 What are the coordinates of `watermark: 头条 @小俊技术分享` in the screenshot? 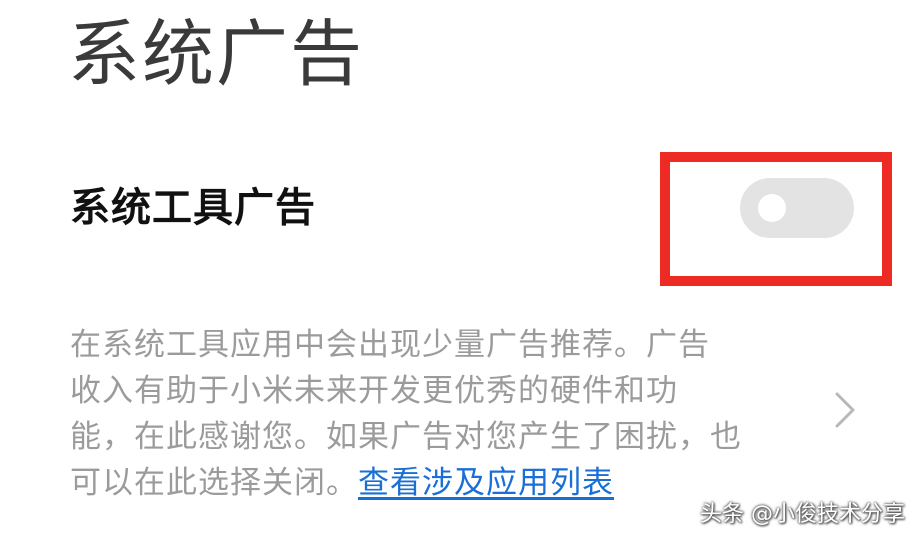 It's located at (802, 512).